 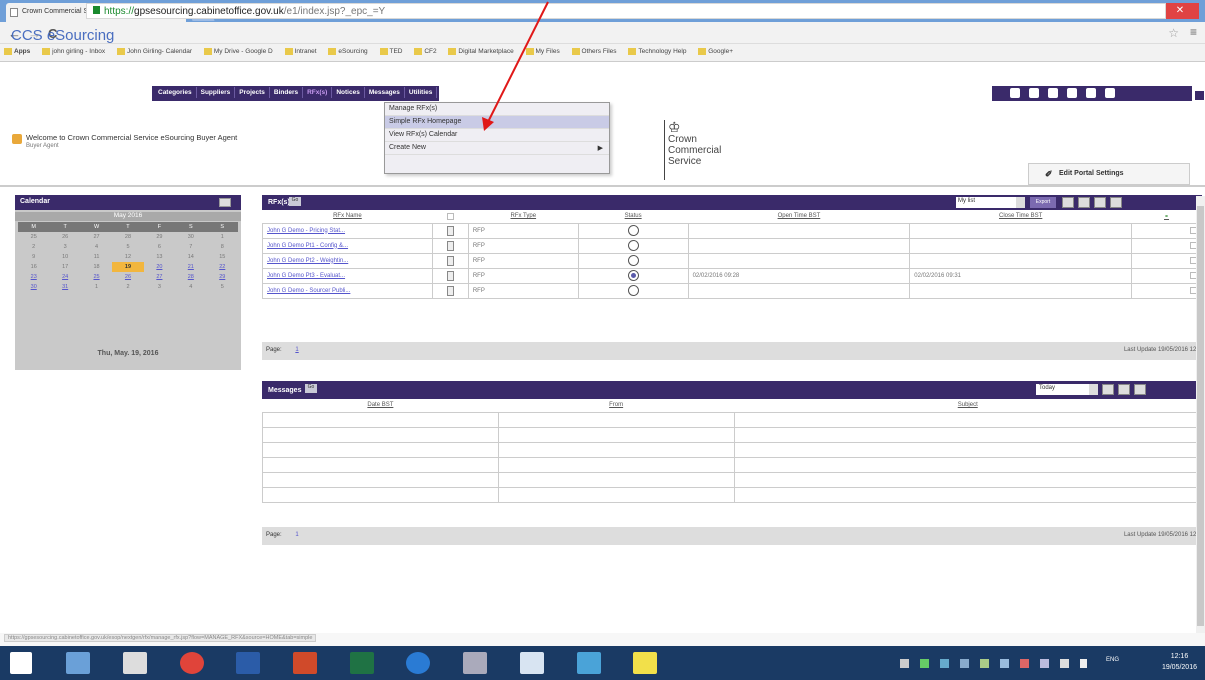 What do you see at coordinates (481, 51) in the screenshot?
I see `bookmark-item: Digital Marketplace` at bounding box center [481, 51].